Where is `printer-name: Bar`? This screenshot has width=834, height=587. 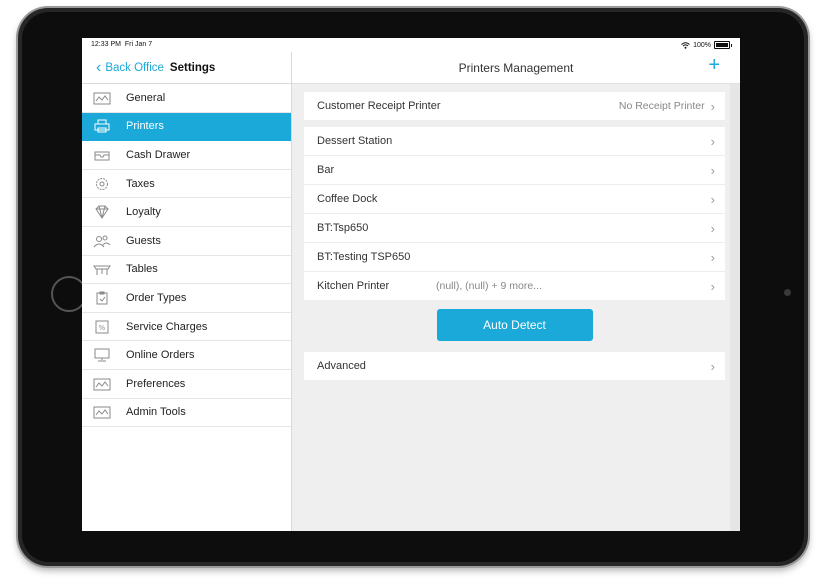 printer-name: Bar is located at coordinates (326, 170).